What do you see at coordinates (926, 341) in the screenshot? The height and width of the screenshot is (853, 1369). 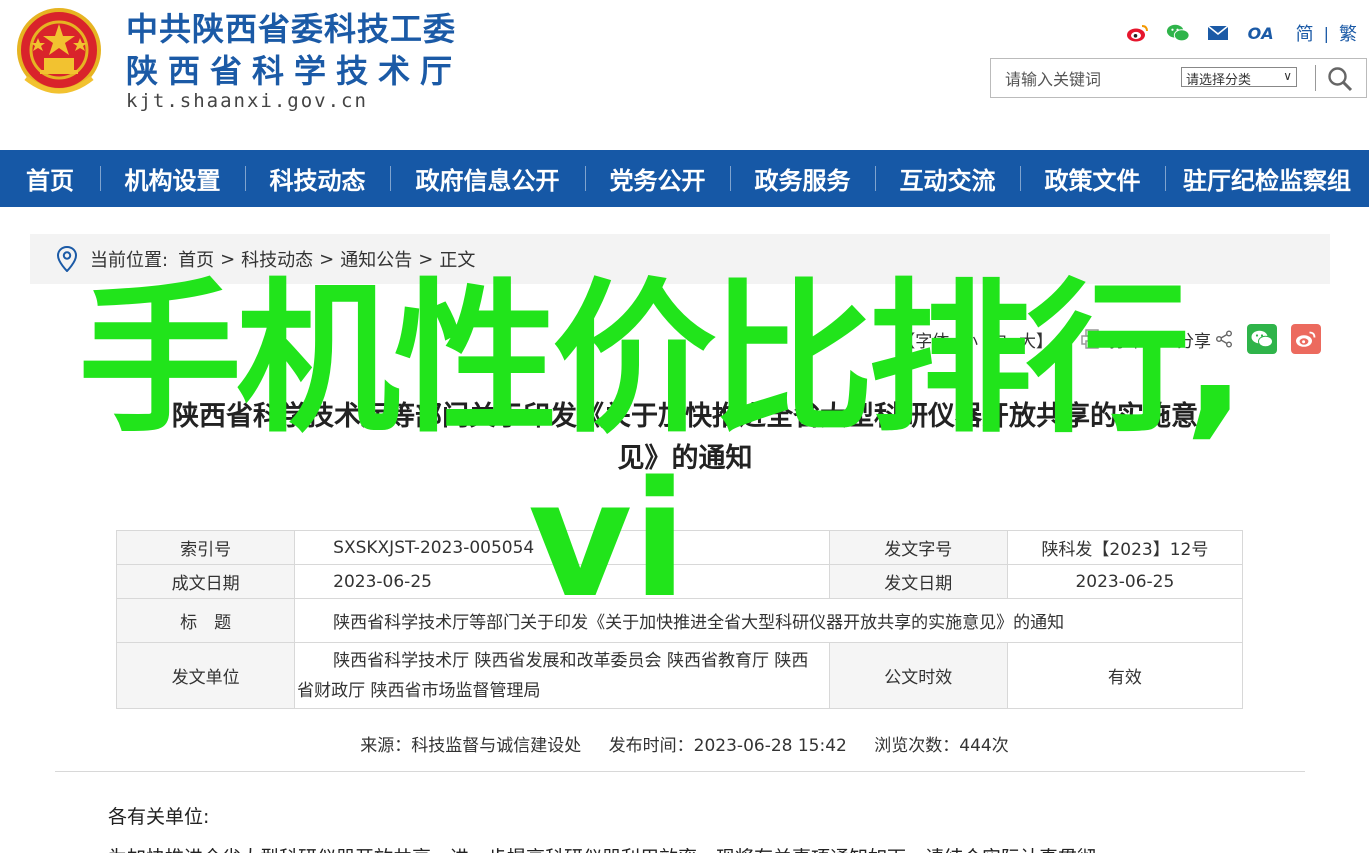 I see `font-size-label: 【字体:` at bounding box center [926, 341].